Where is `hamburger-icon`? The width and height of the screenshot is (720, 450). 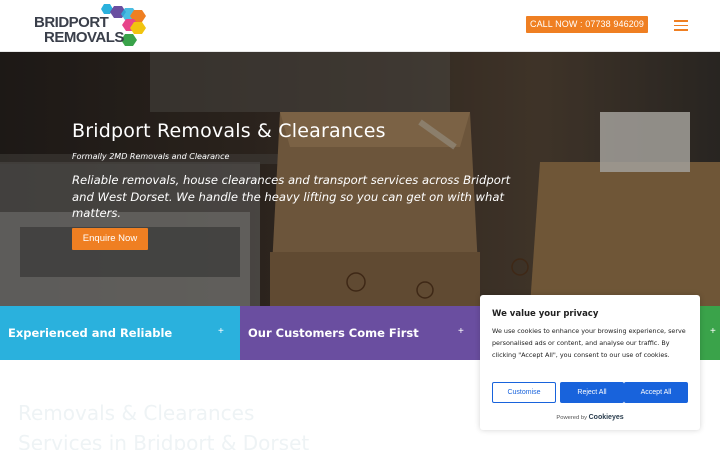 hamburger-icon is located at coordinates (681, 25).